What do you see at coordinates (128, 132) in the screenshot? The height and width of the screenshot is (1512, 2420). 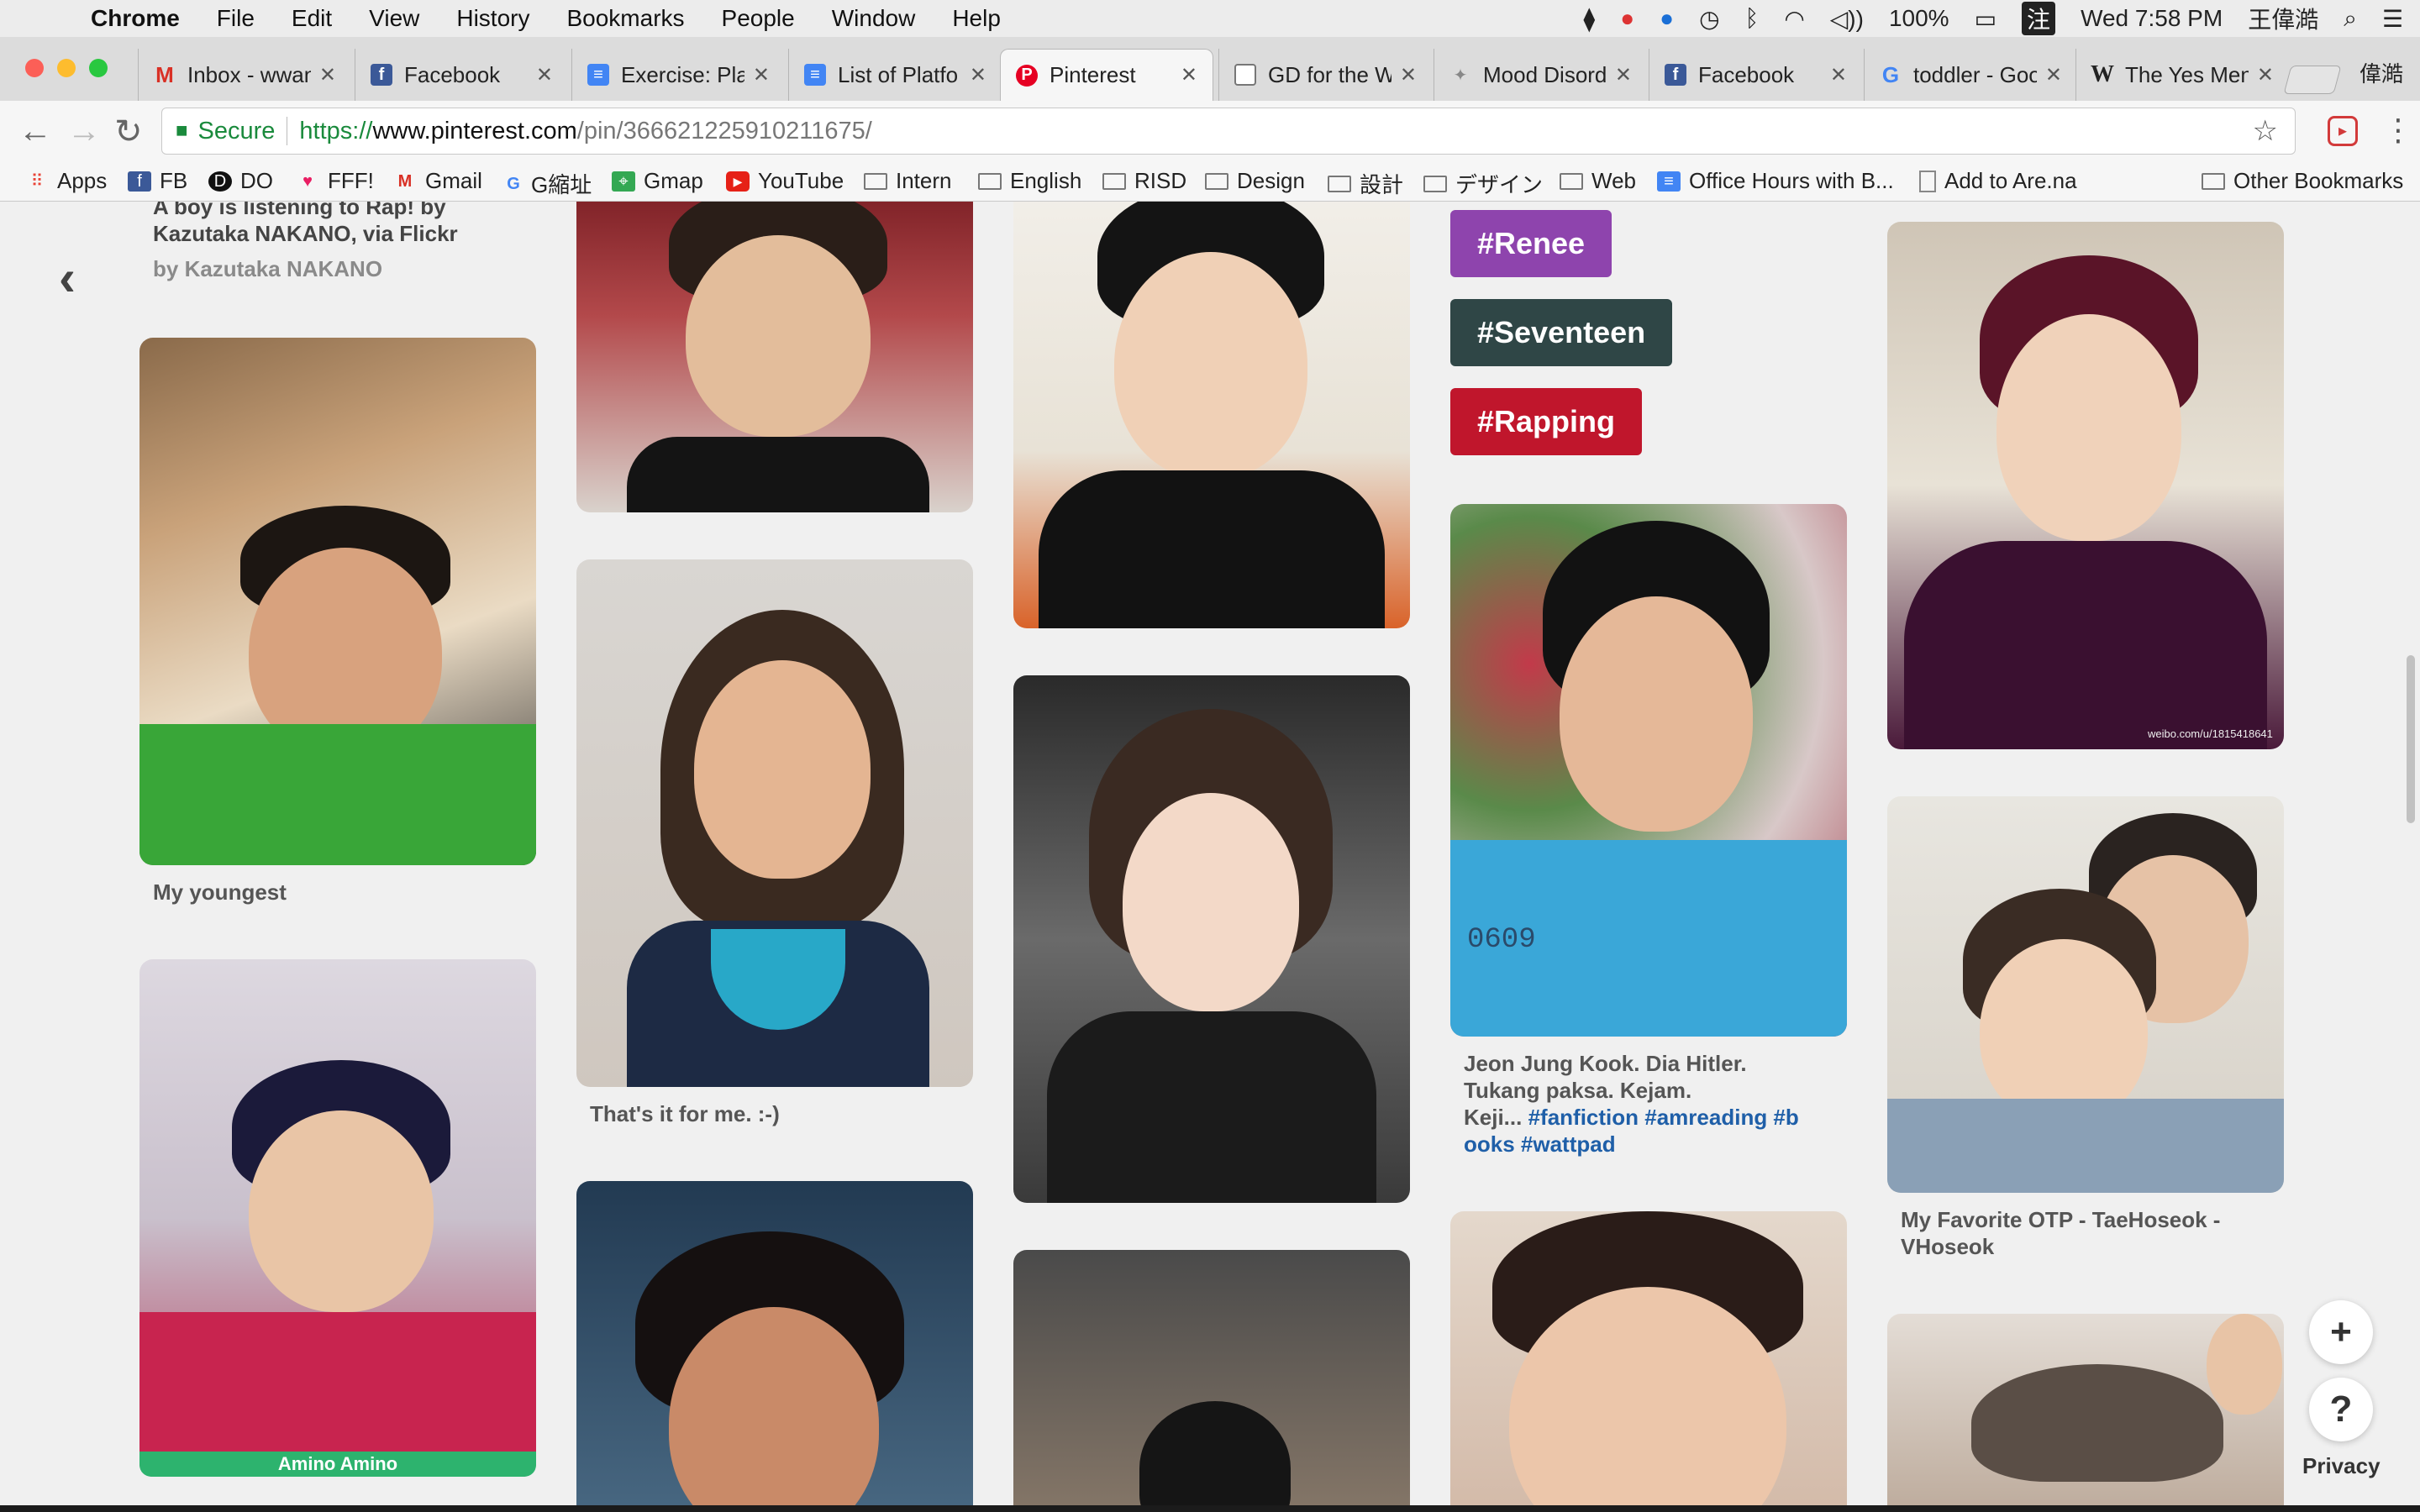 I see `reload-icon: ↻` at bounding box center [128, 132].